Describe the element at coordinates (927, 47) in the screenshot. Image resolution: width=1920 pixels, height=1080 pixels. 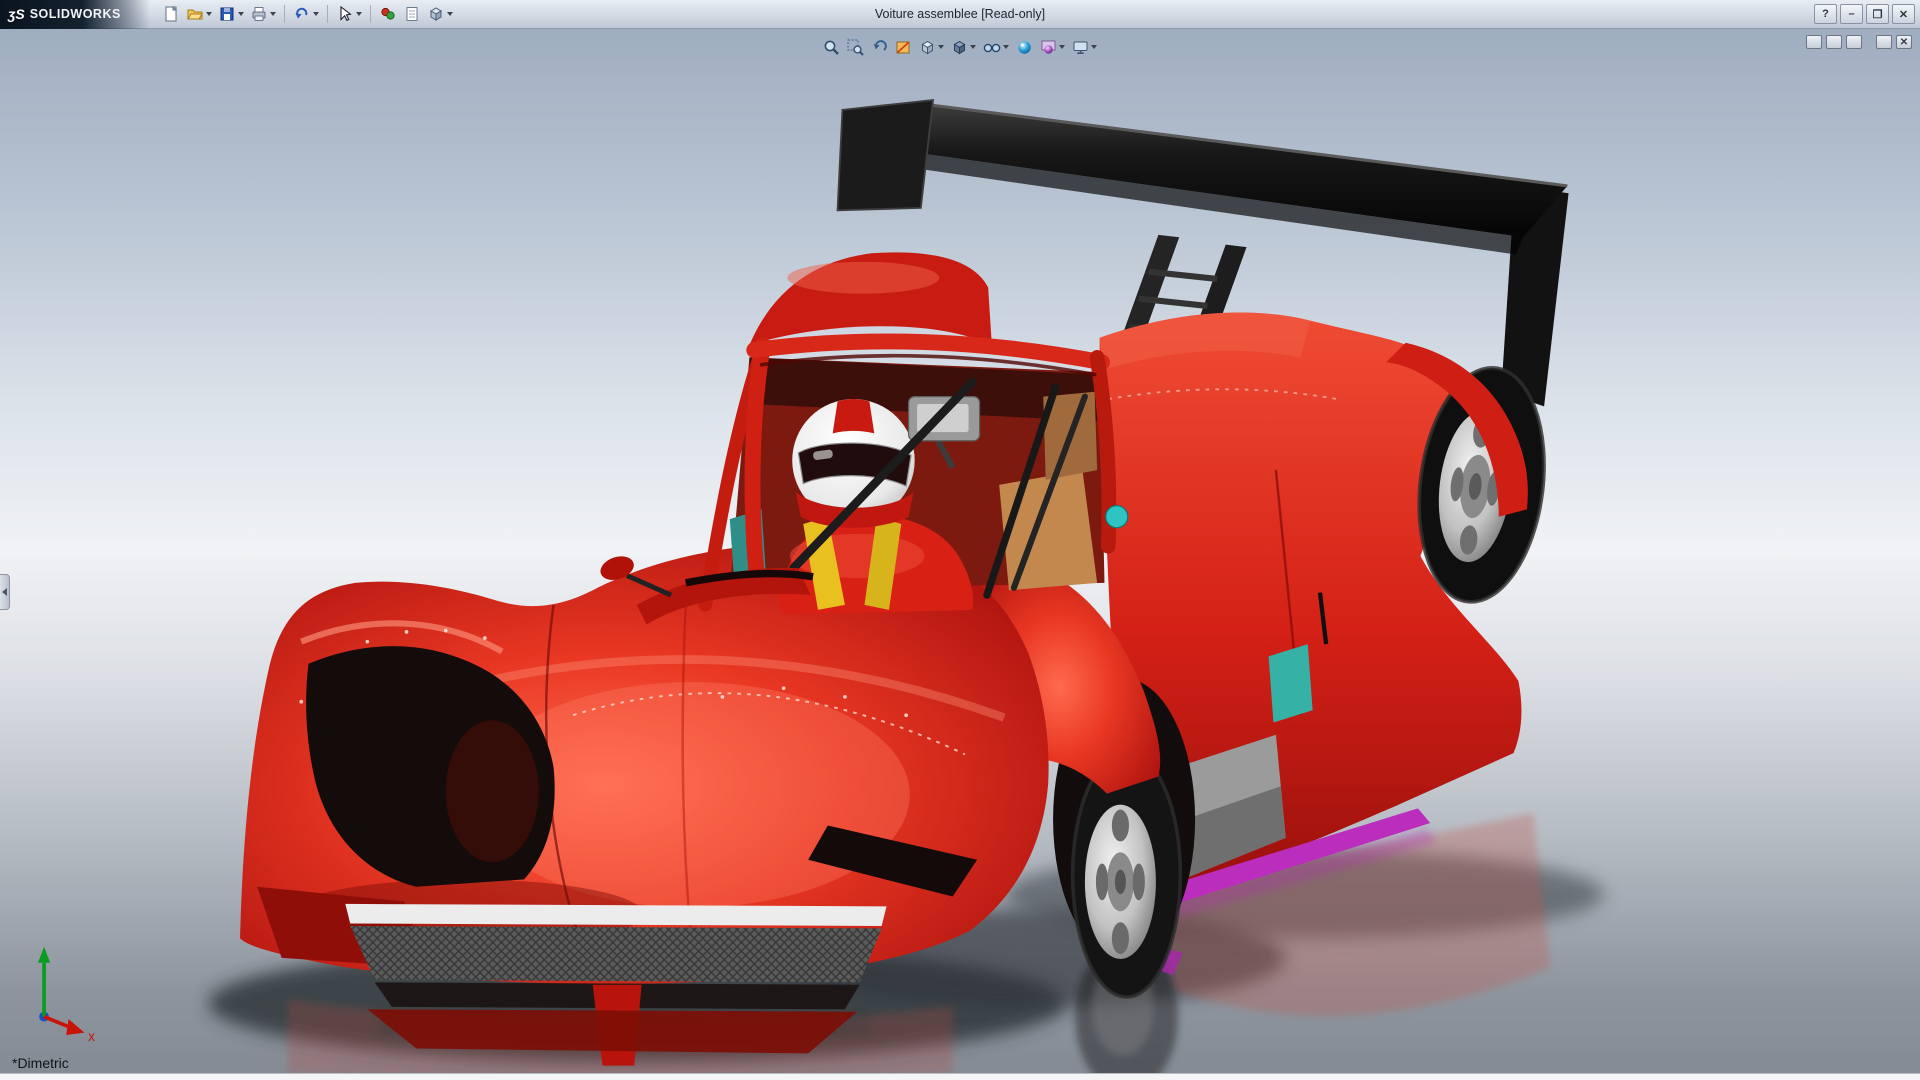
I see `view-orientation-icon` at that location.